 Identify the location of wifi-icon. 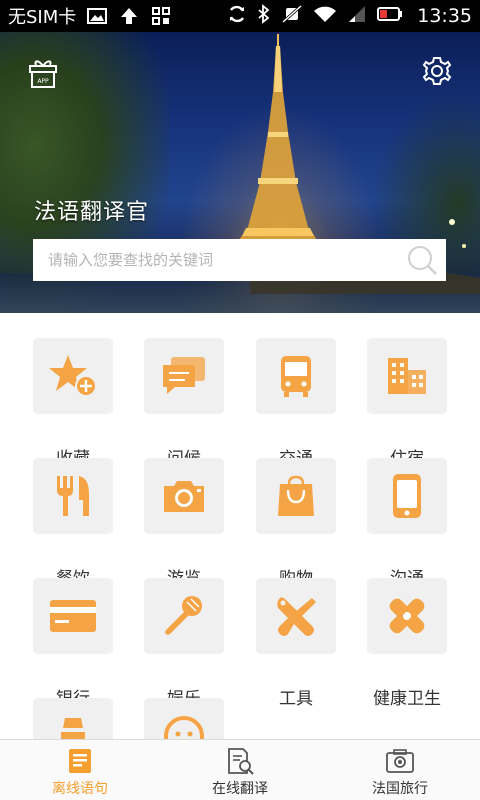
(325, 16).